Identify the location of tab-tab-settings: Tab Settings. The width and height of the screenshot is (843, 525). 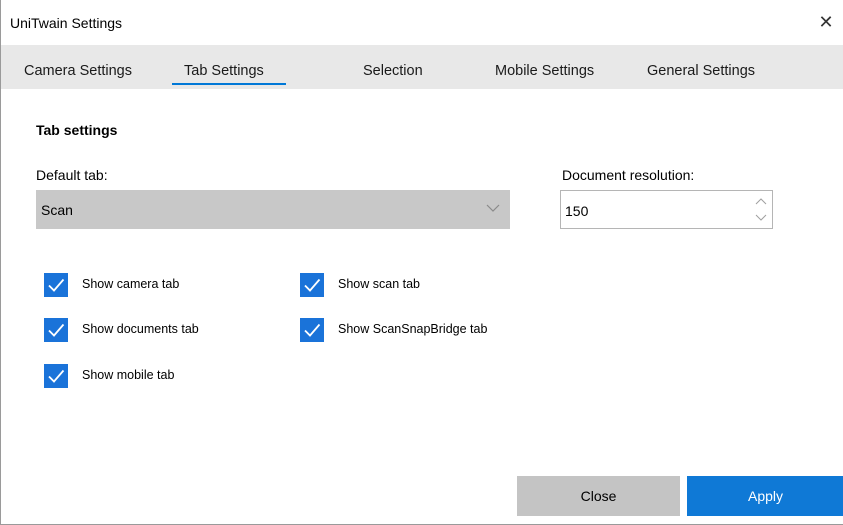
(229, 67).